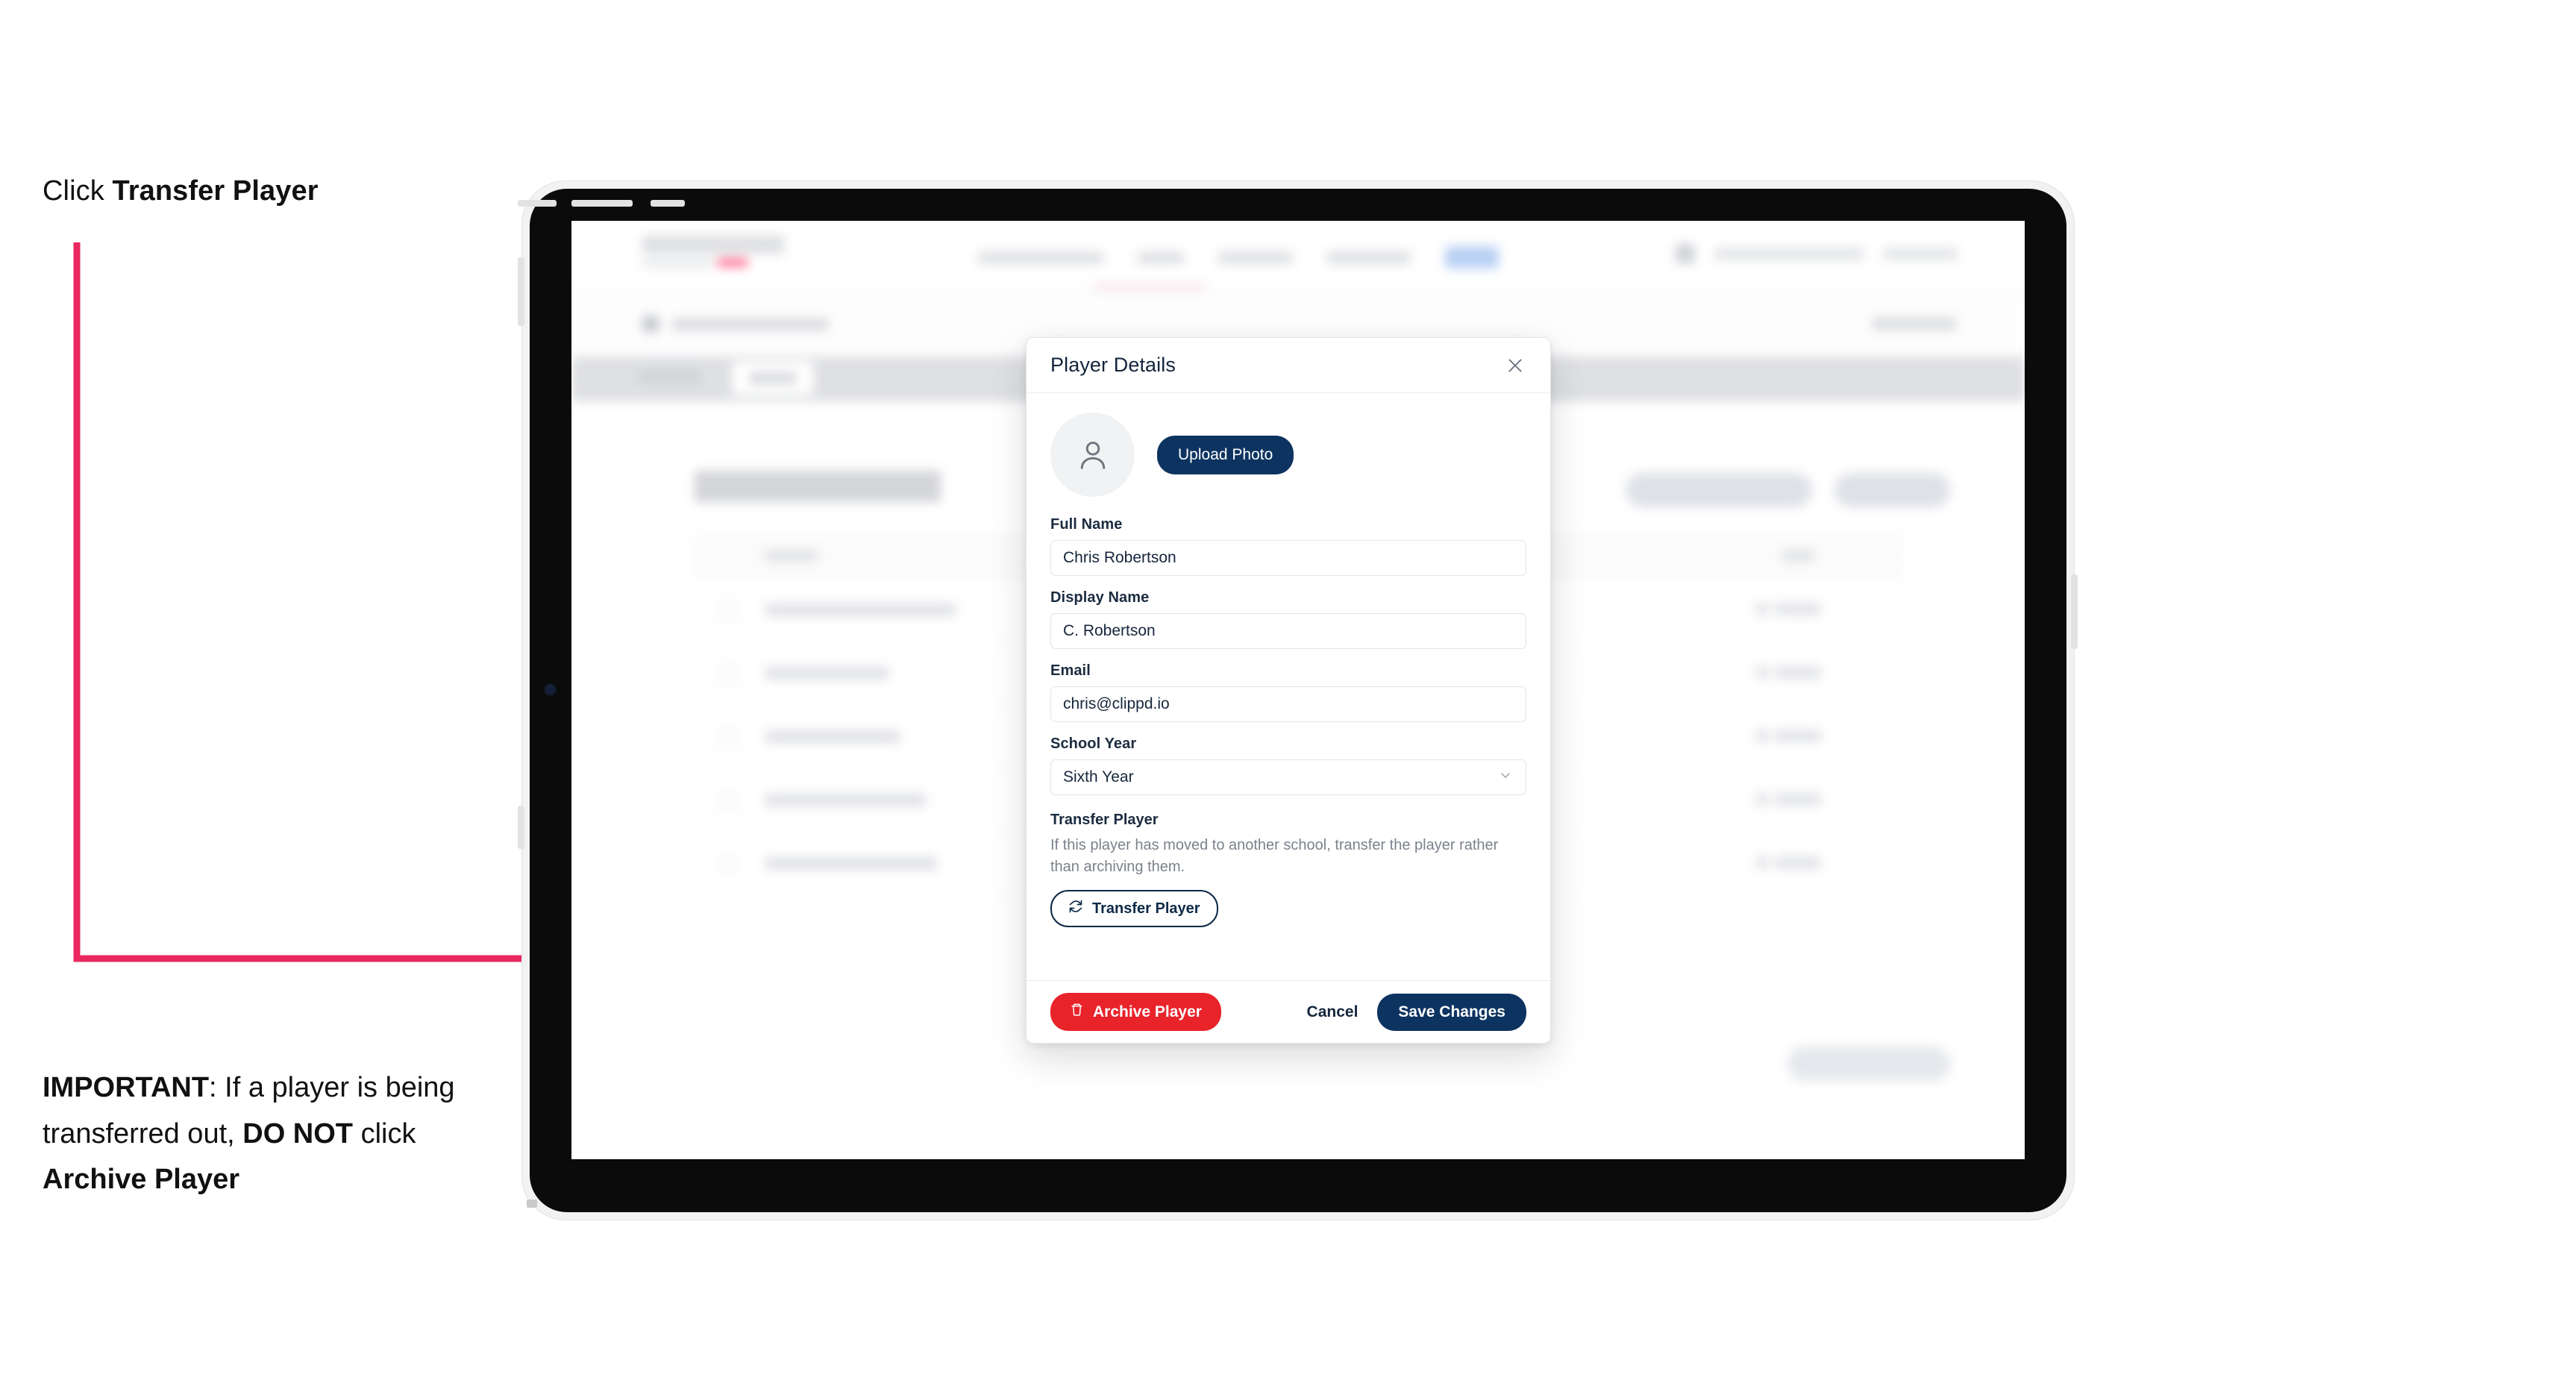  I want to click on field-label-school-year: School Year, so click(1093, 744).